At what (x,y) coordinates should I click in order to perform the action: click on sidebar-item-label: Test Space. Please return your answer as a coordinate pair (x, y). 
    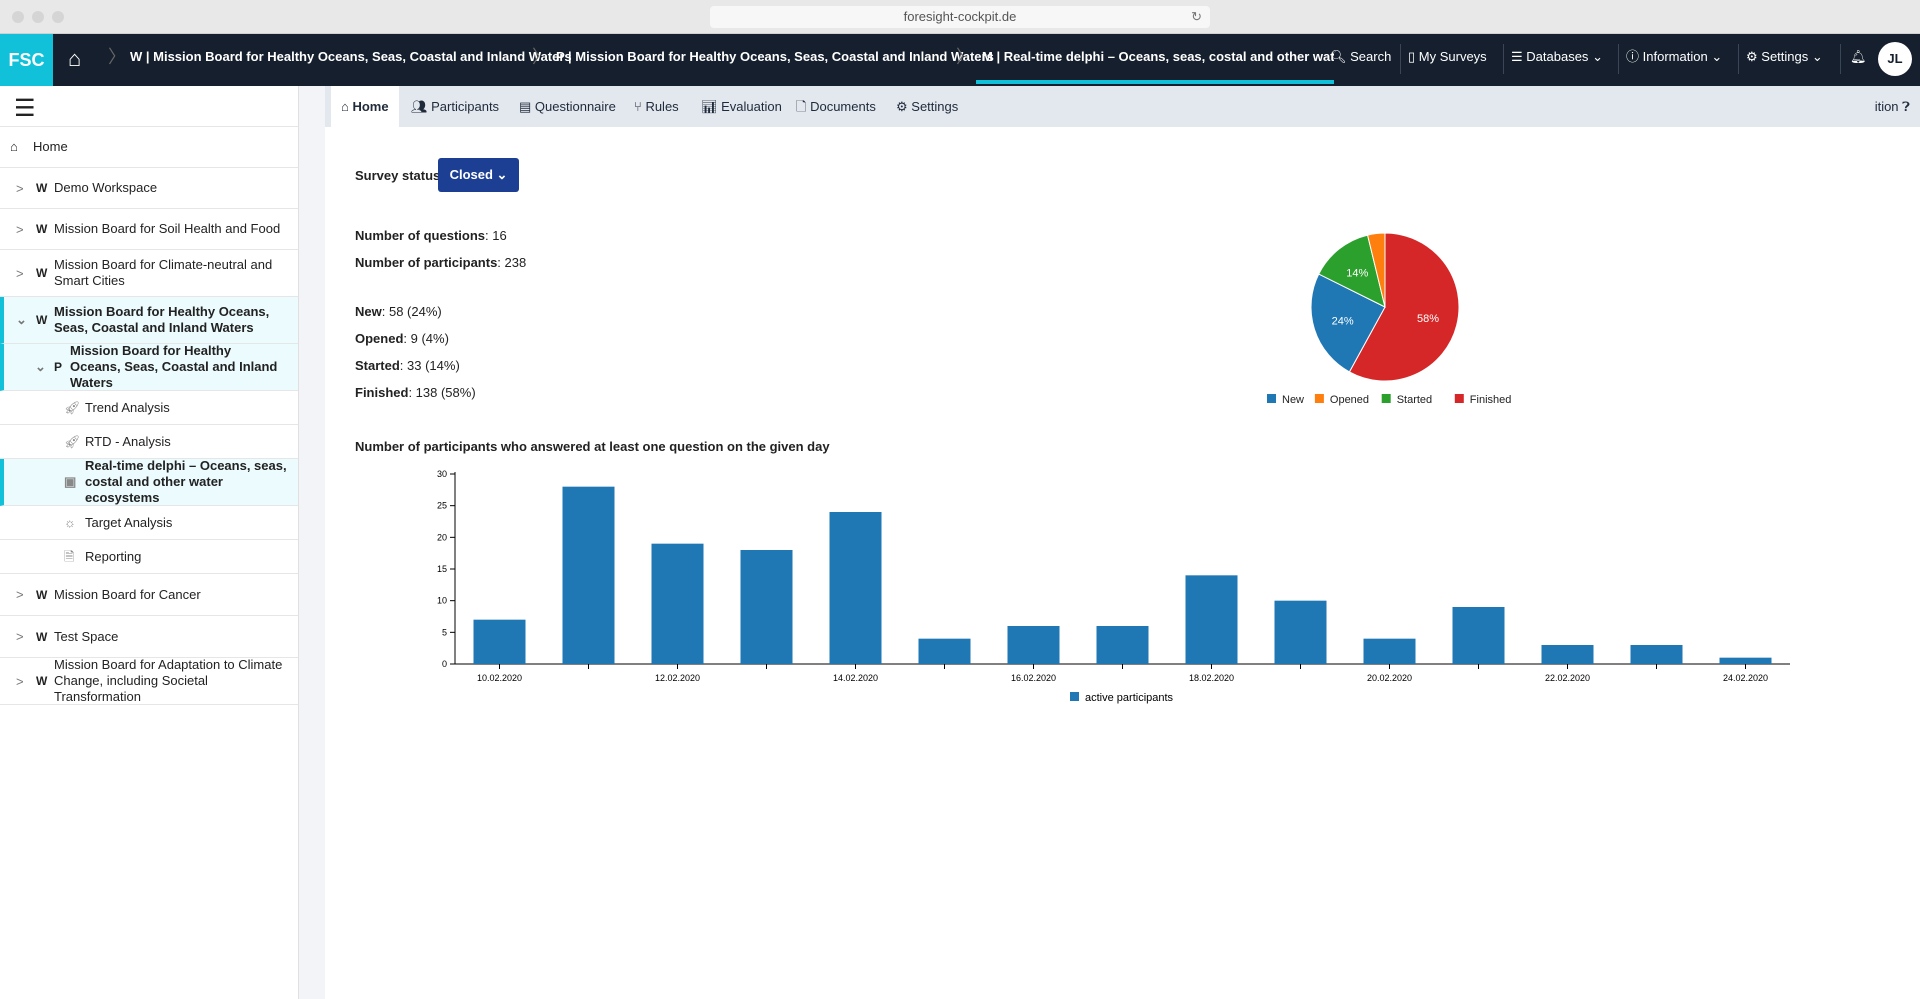
    Looking at the image, I should click on (86, 636).